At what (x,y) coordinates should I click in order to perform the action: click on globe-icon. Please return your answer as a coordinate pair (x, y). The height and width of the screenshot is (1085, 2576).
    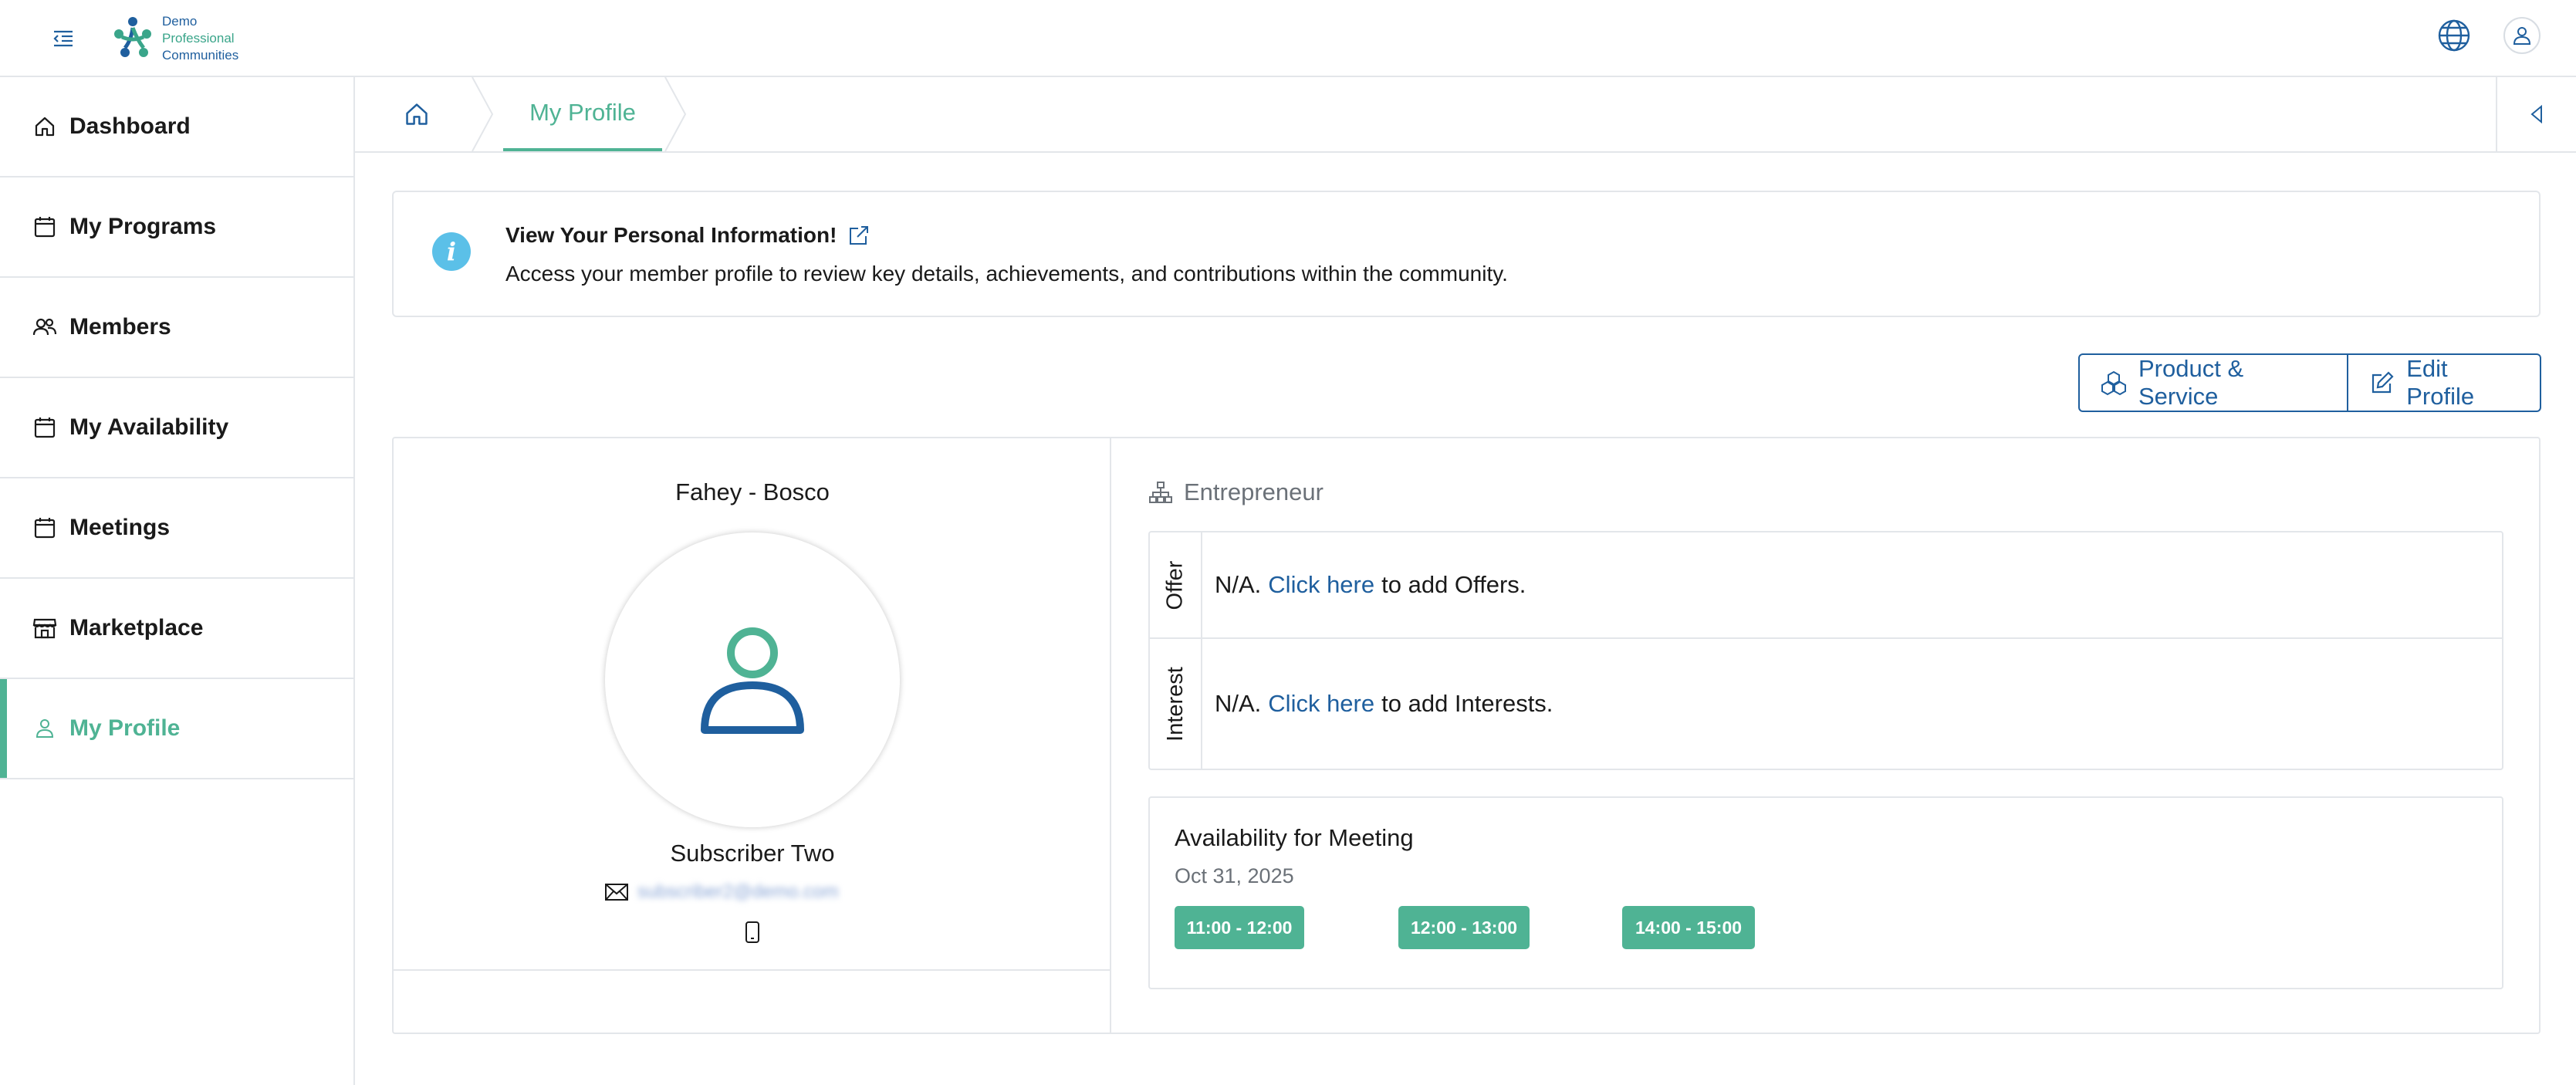
    Looking at the image, I should click on (2454, 35).